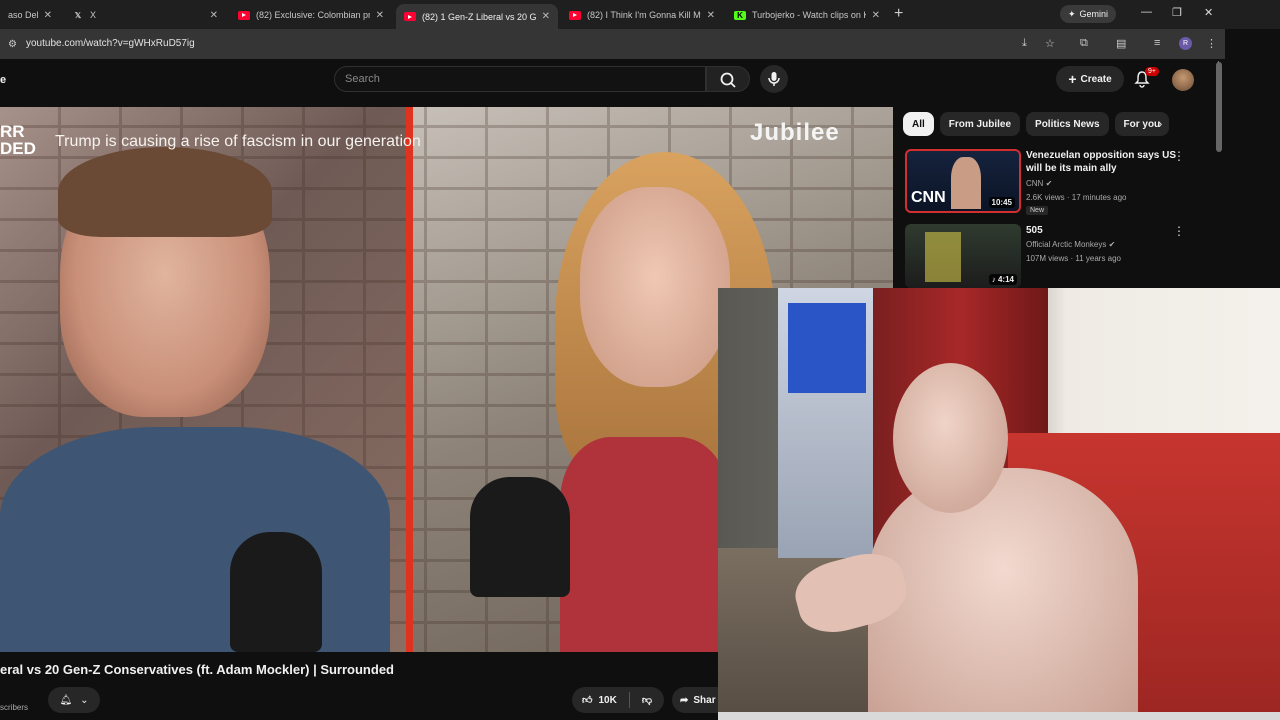 Image resolution: width=1280 pixels, height=720 pixels. I want to click on site-settings-icon: ⚙, so click(12, 44).